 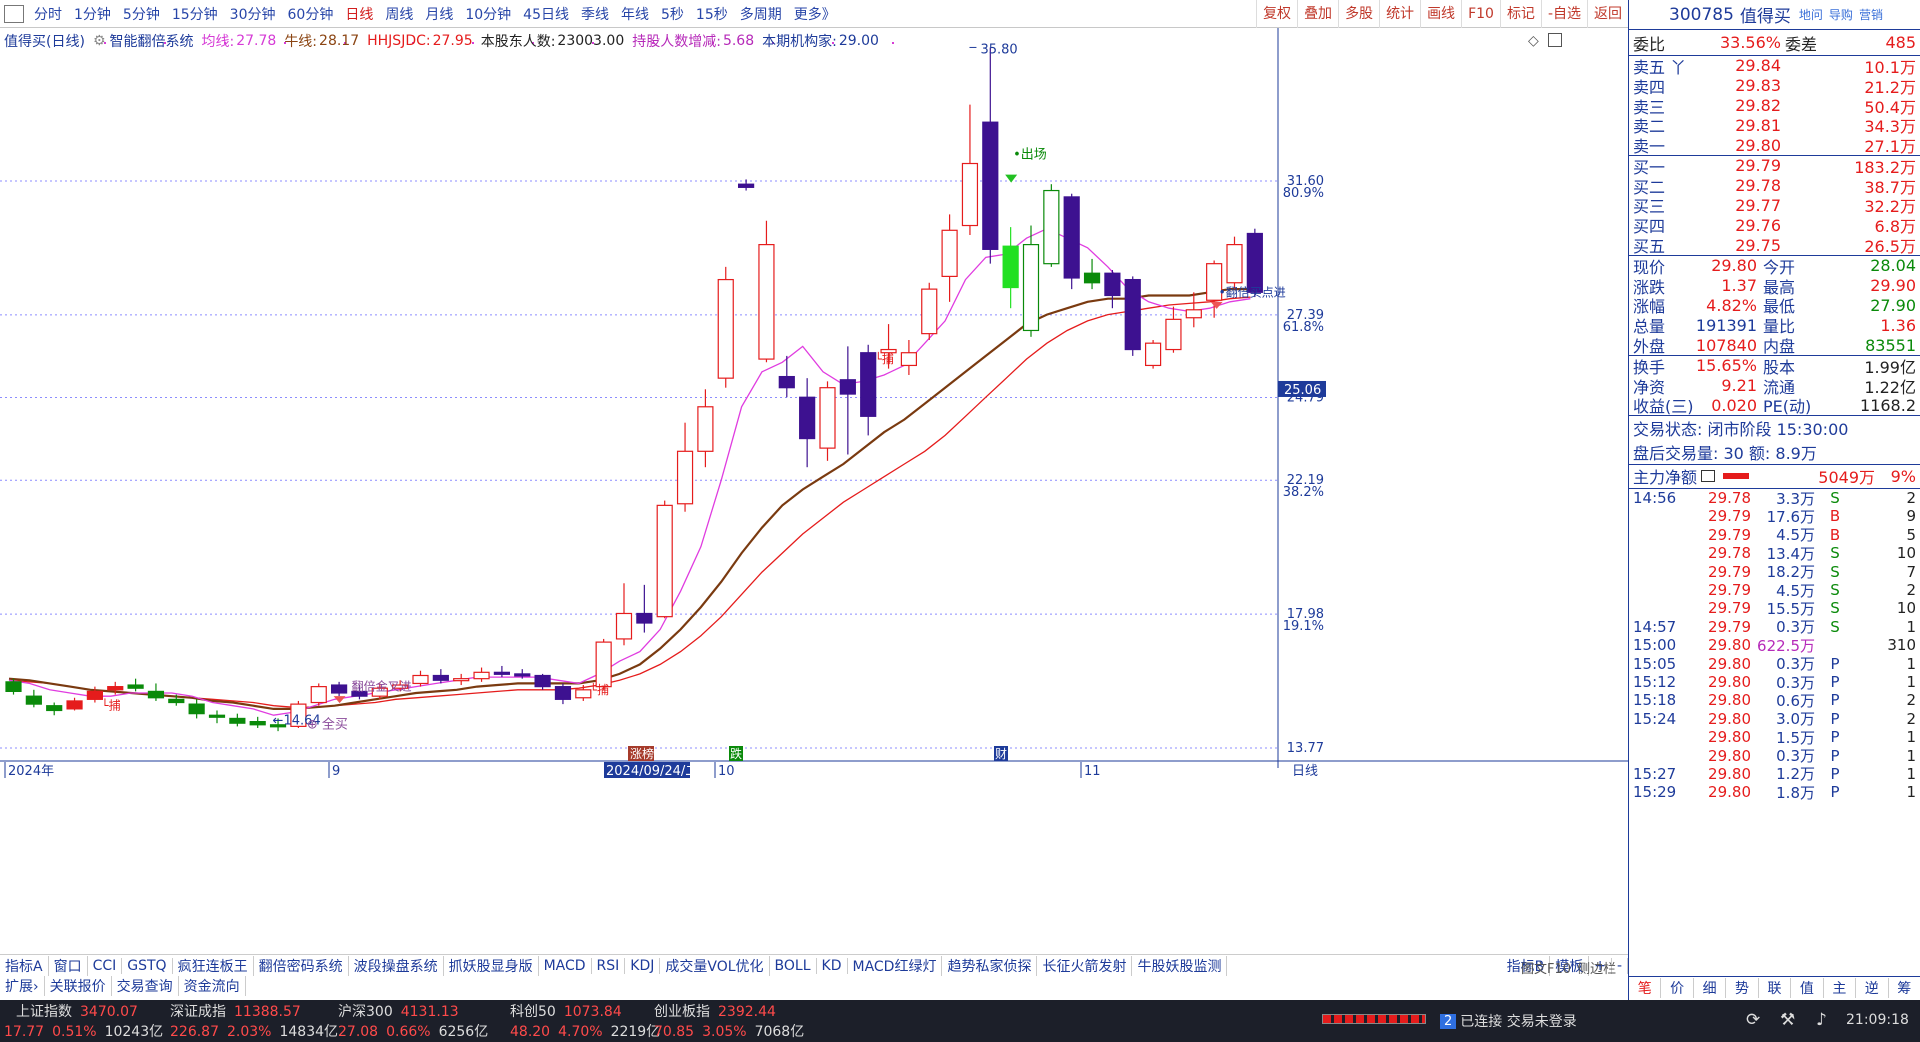 What do you see at coordinates (488, 14) in the screenshot?
I see `period-tab: 10分钟` at bounding box center [488, 14].